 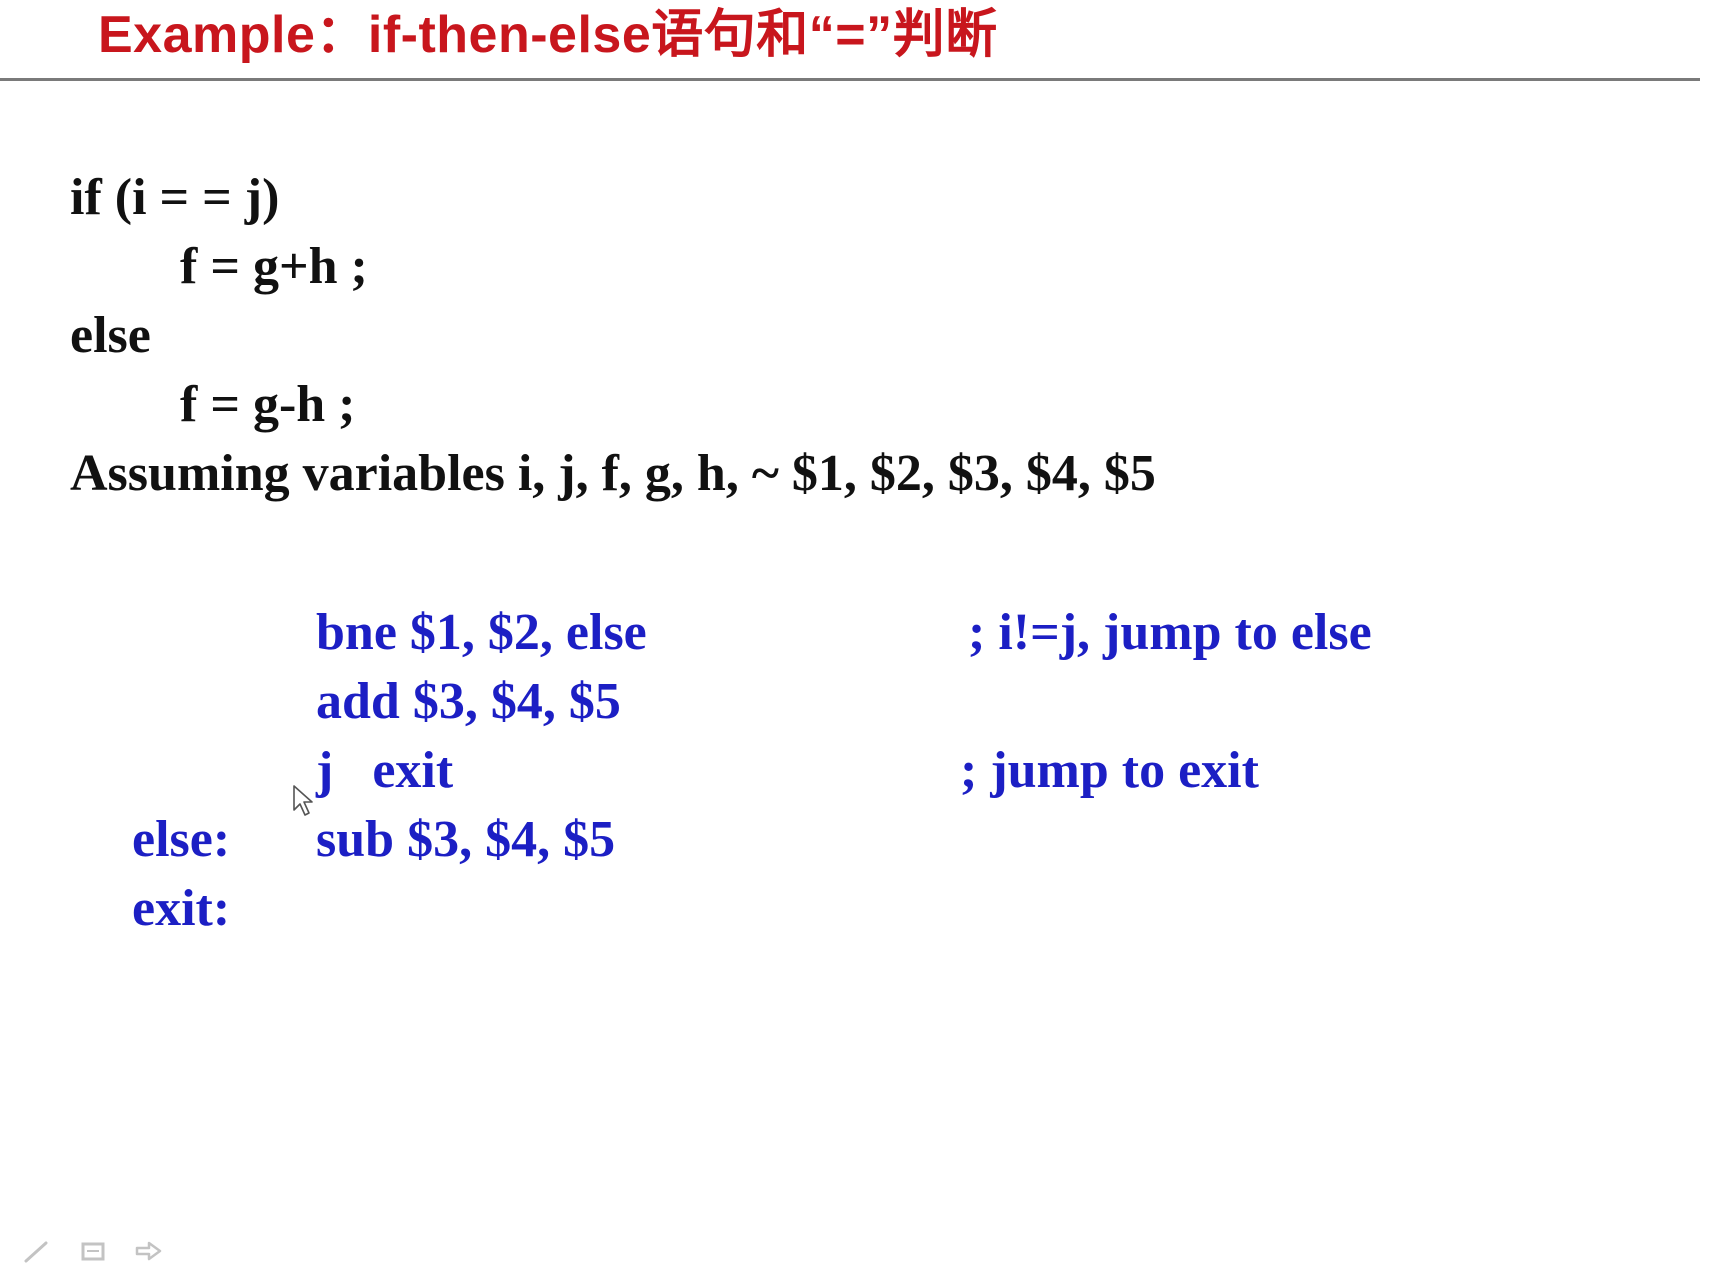 I want to click on slide-menu-icon, so click(x=93, y=1251).